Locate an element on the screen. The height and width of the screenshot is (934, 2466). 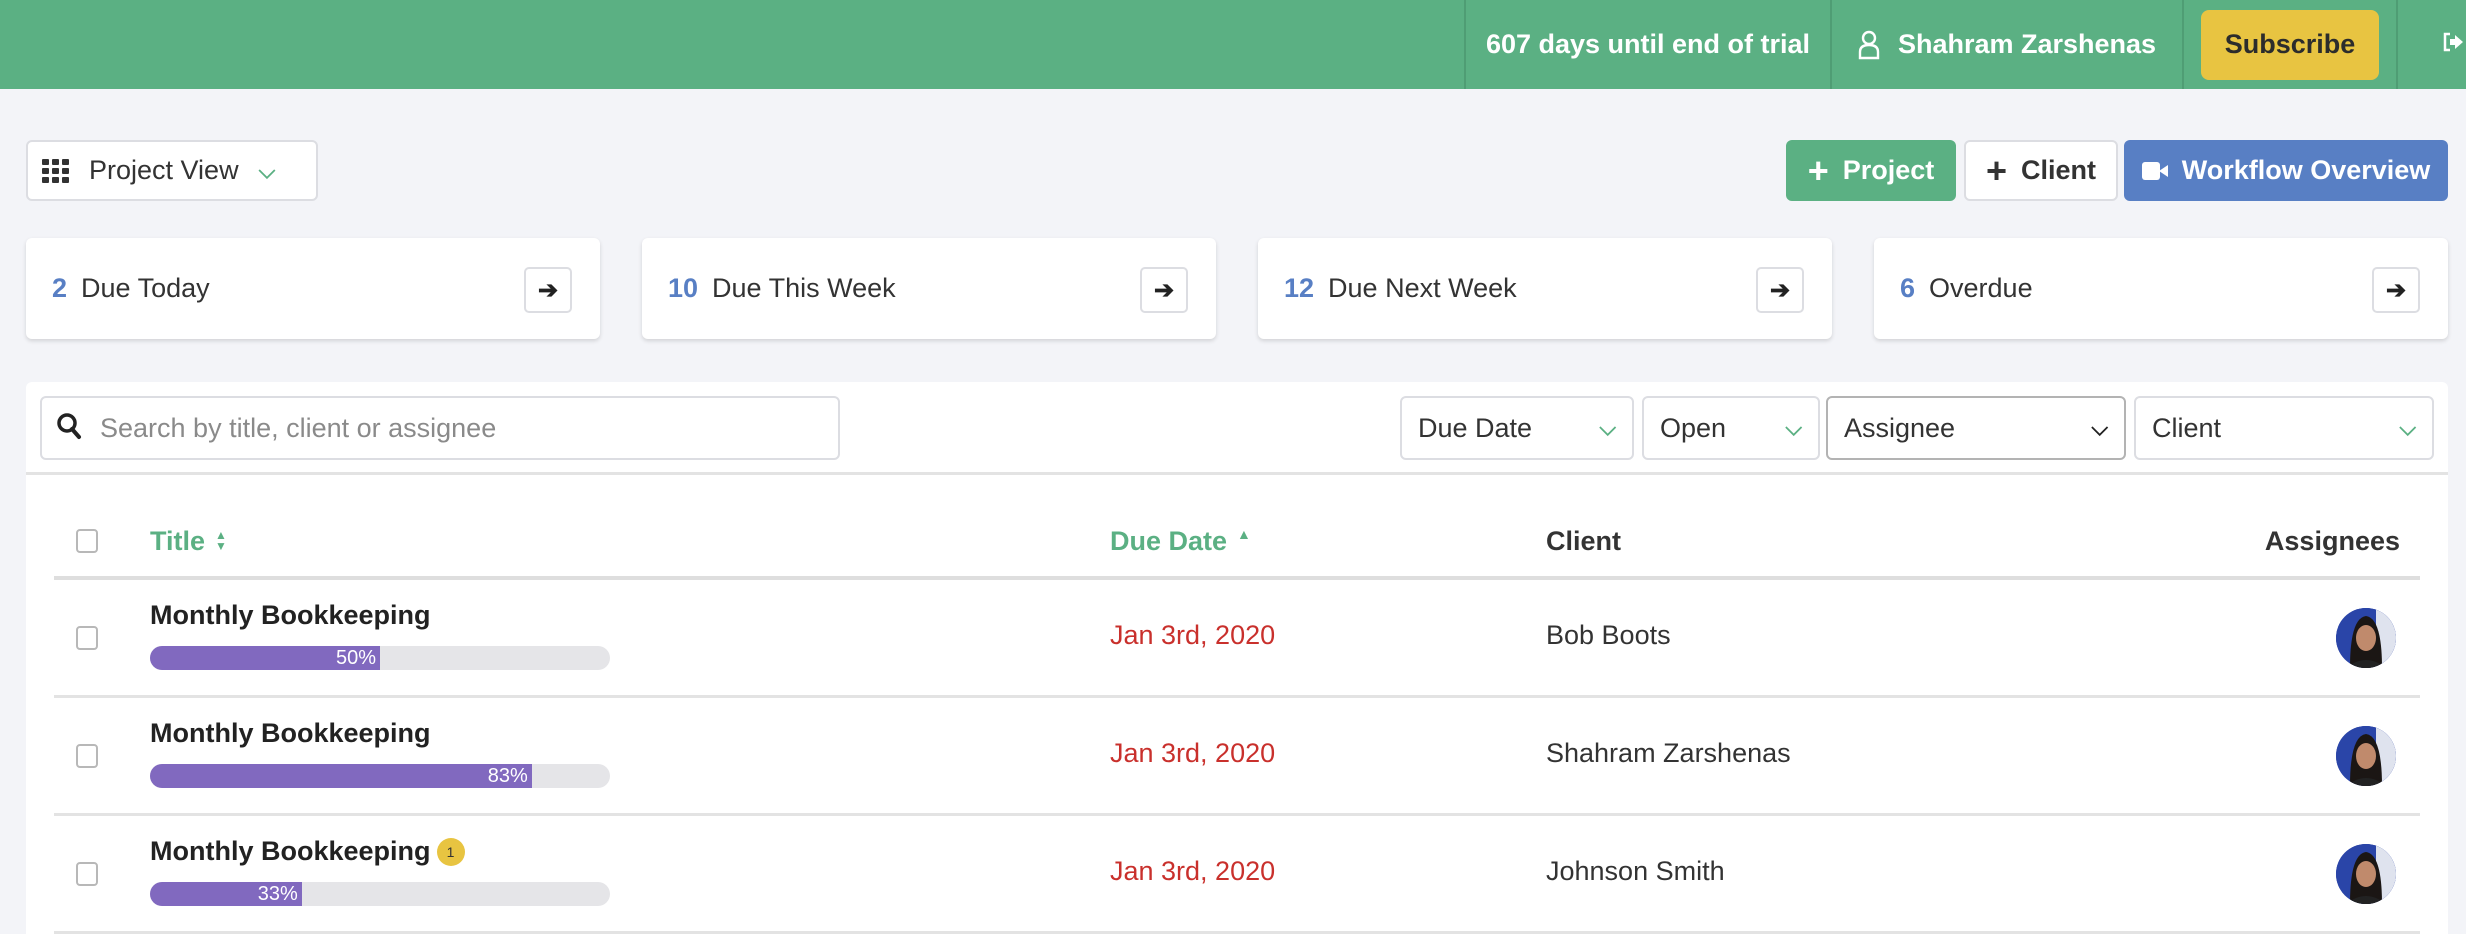
search-box is located at coordinates (440, 428).